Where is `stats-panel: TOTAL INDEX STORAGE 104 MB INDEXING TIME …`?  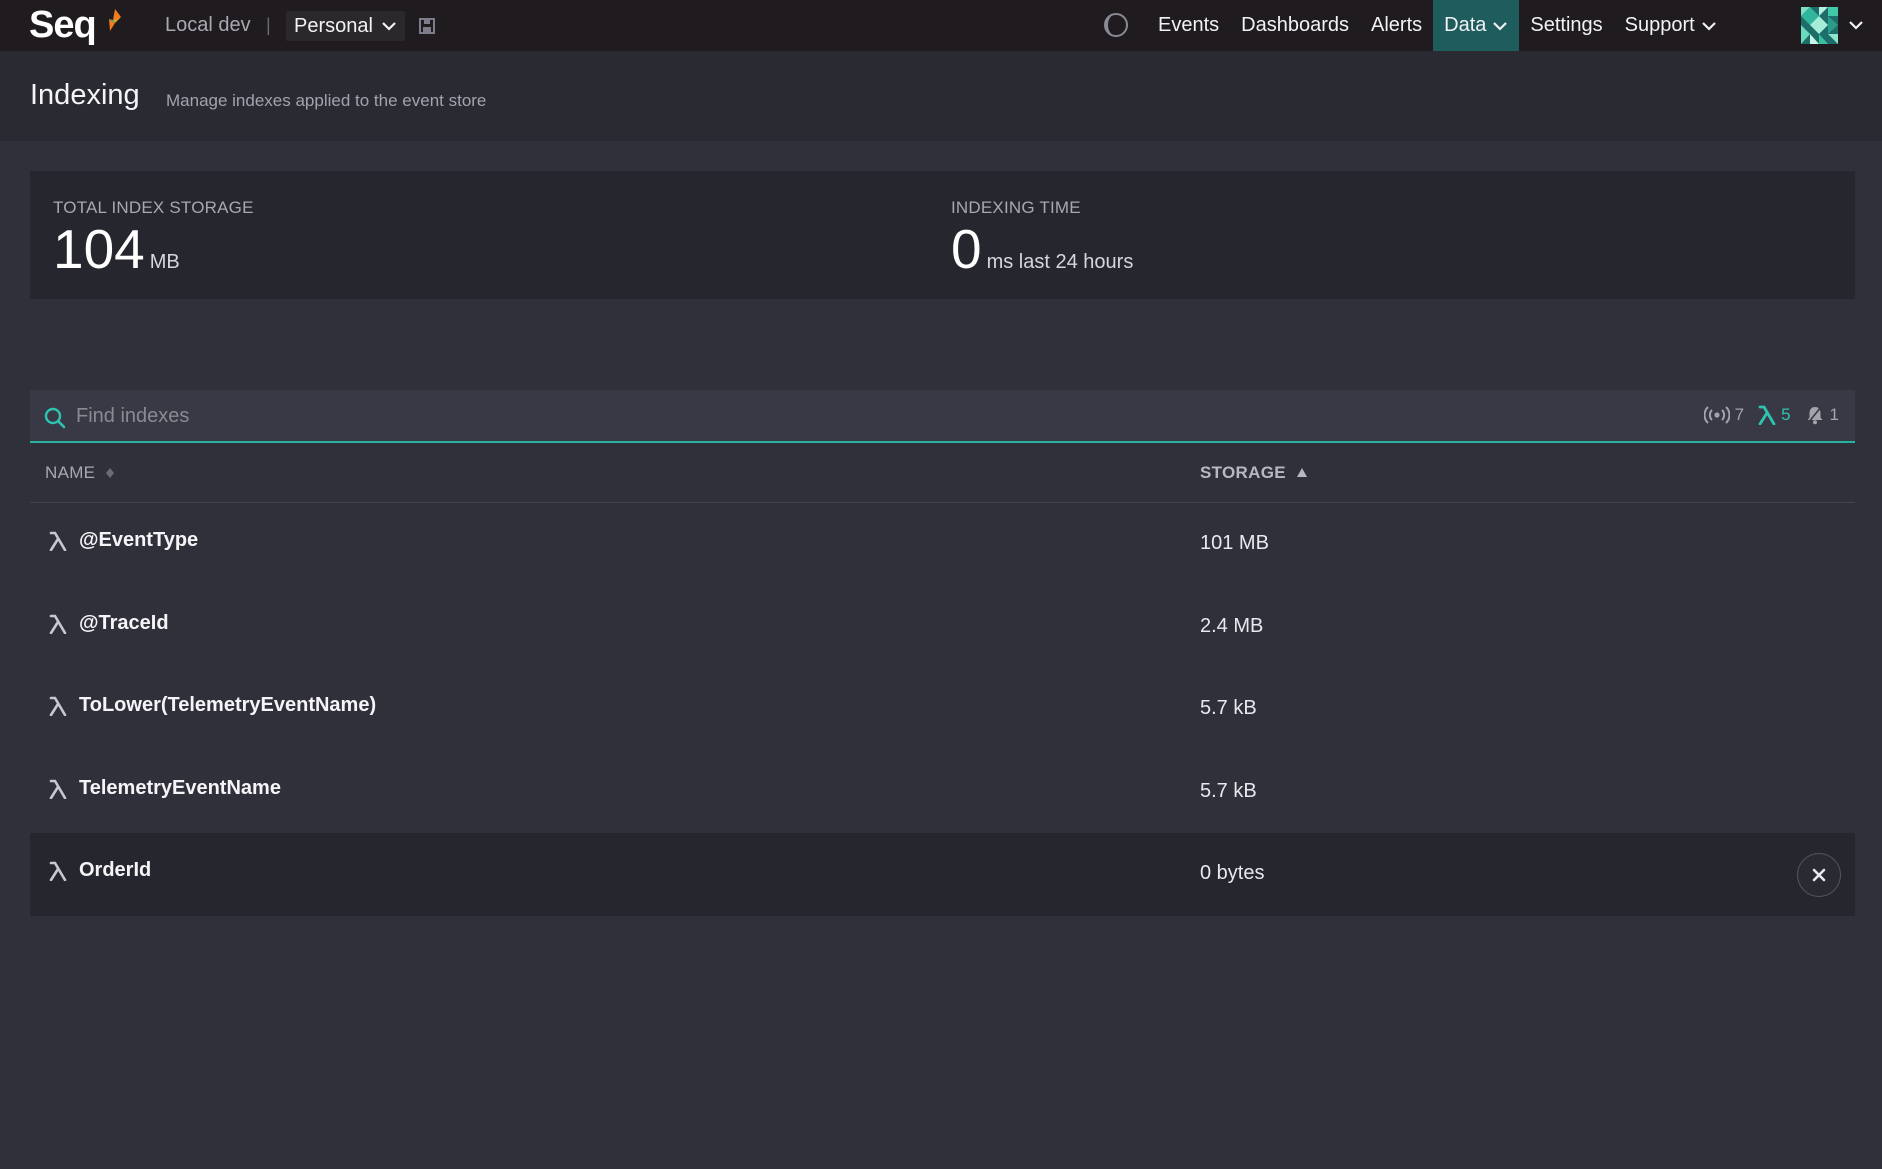 stats-panel: TOTAL INDEX STORAGE 104 MB INDEXING TIME … is located at coordinates (942, 235).